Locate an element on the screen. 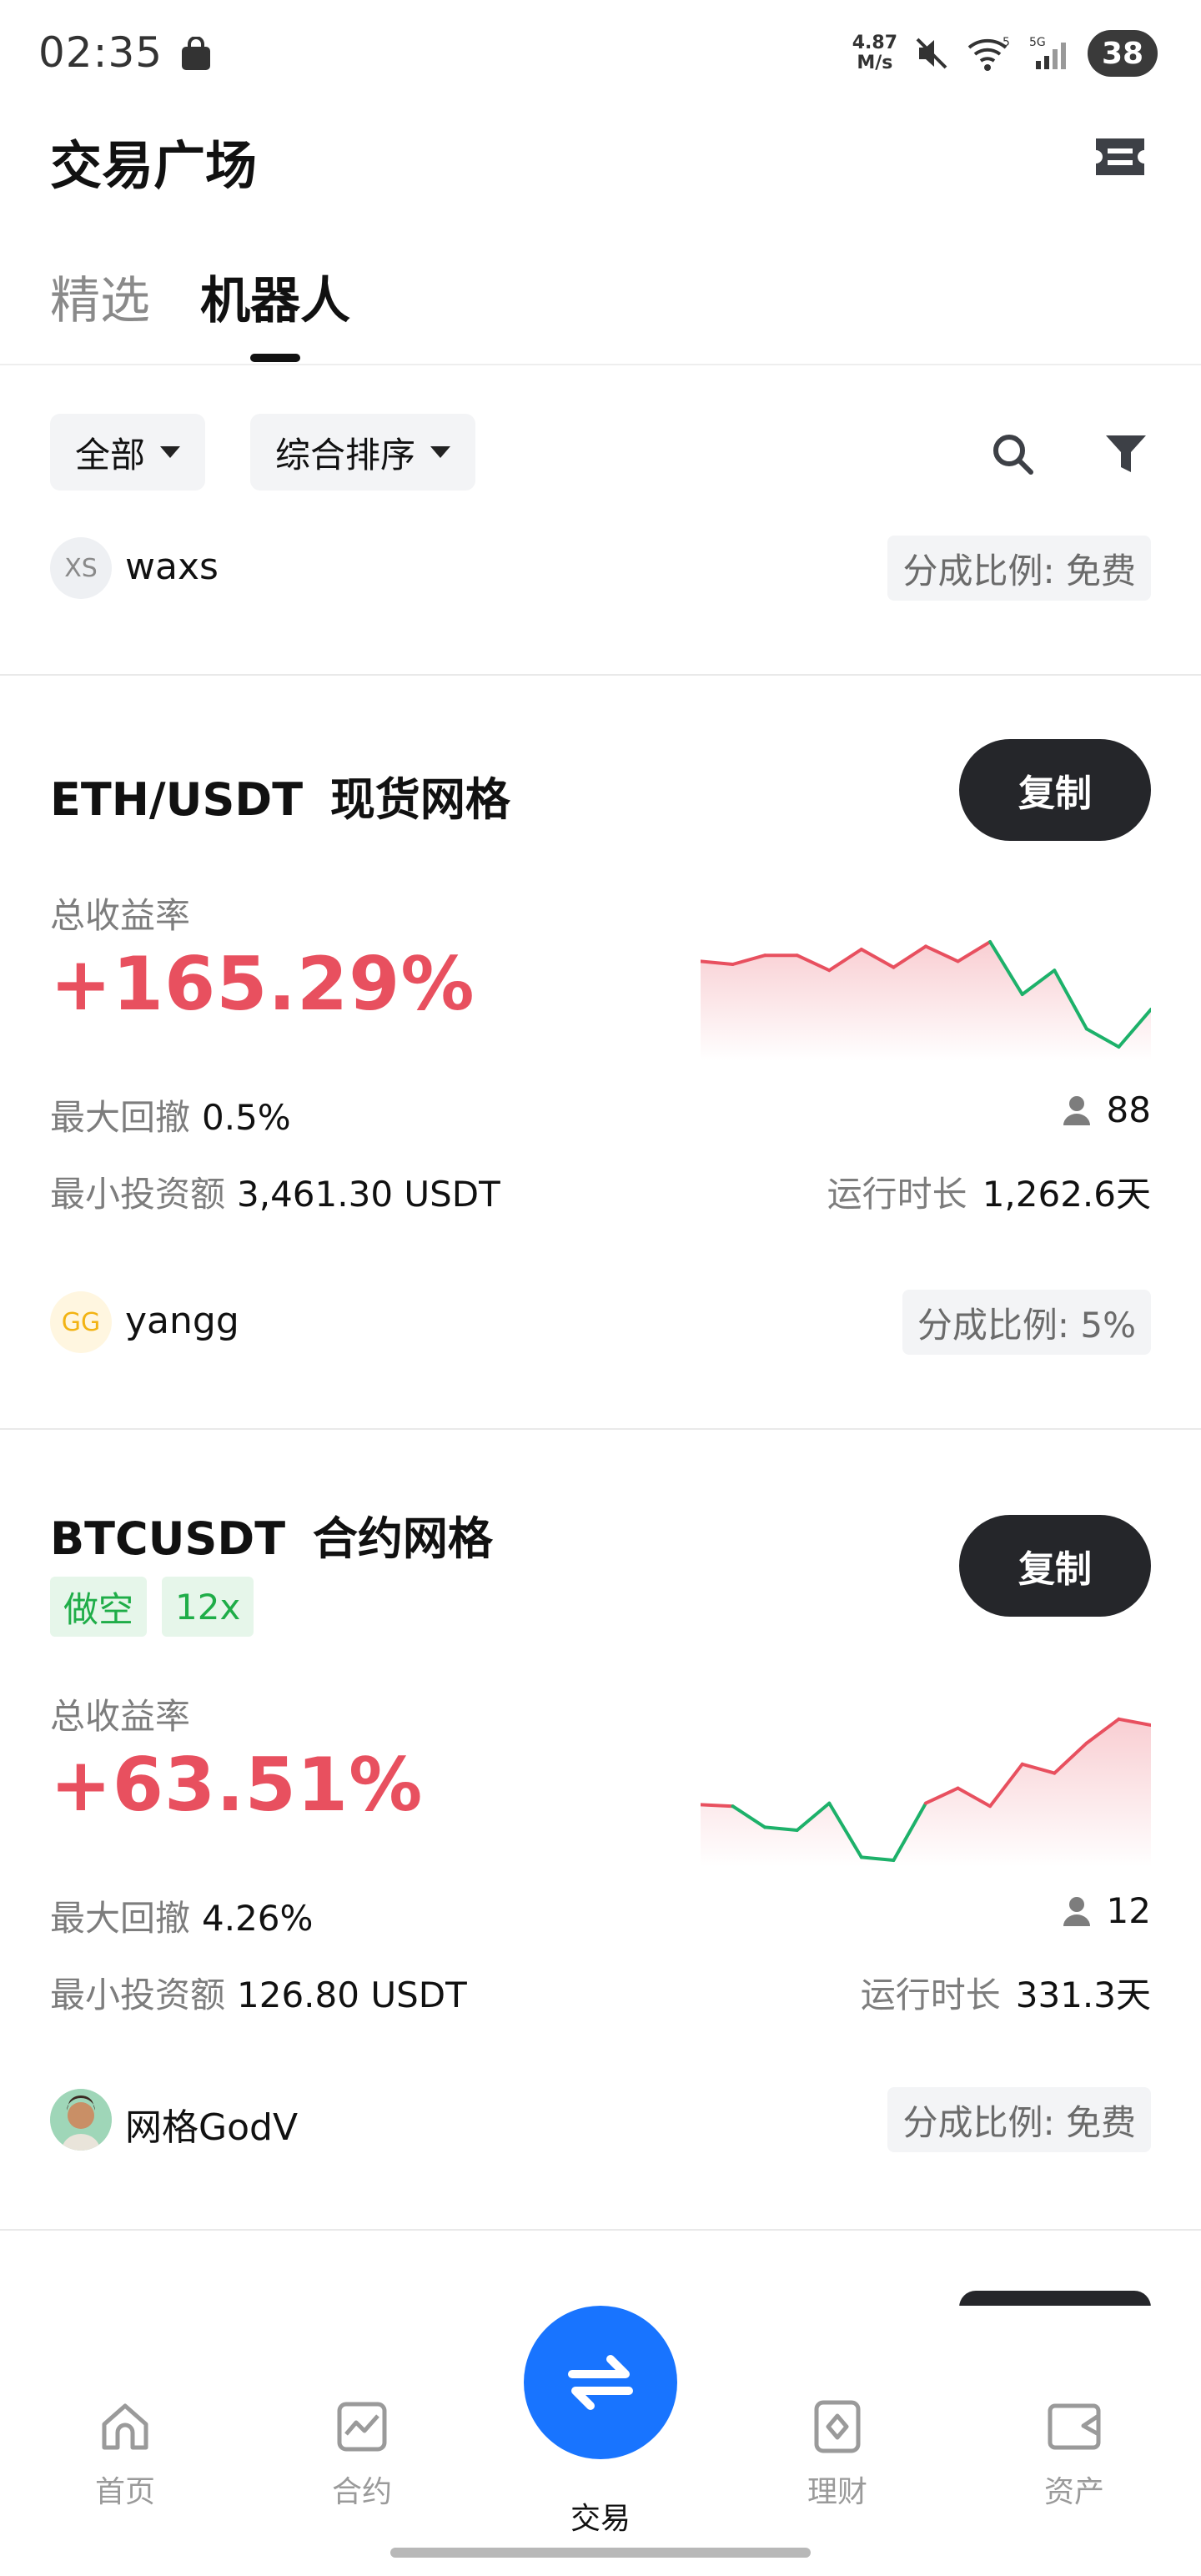 The image size is (1201, 2576). trade-center-button is located at coordinates (601, 2382).